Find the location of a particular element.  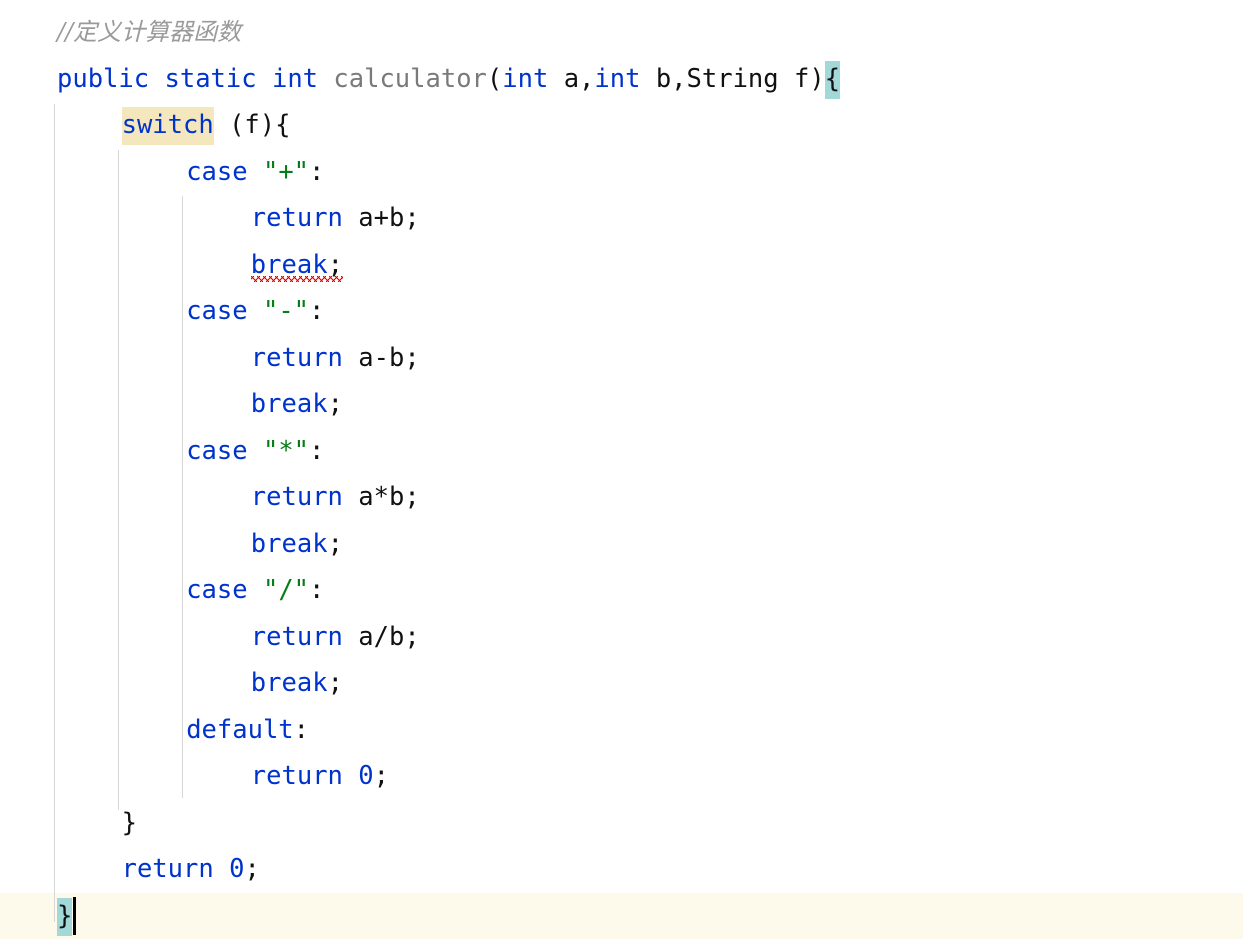

code-tokens: return a*b; is located at coordinates (335, 497).